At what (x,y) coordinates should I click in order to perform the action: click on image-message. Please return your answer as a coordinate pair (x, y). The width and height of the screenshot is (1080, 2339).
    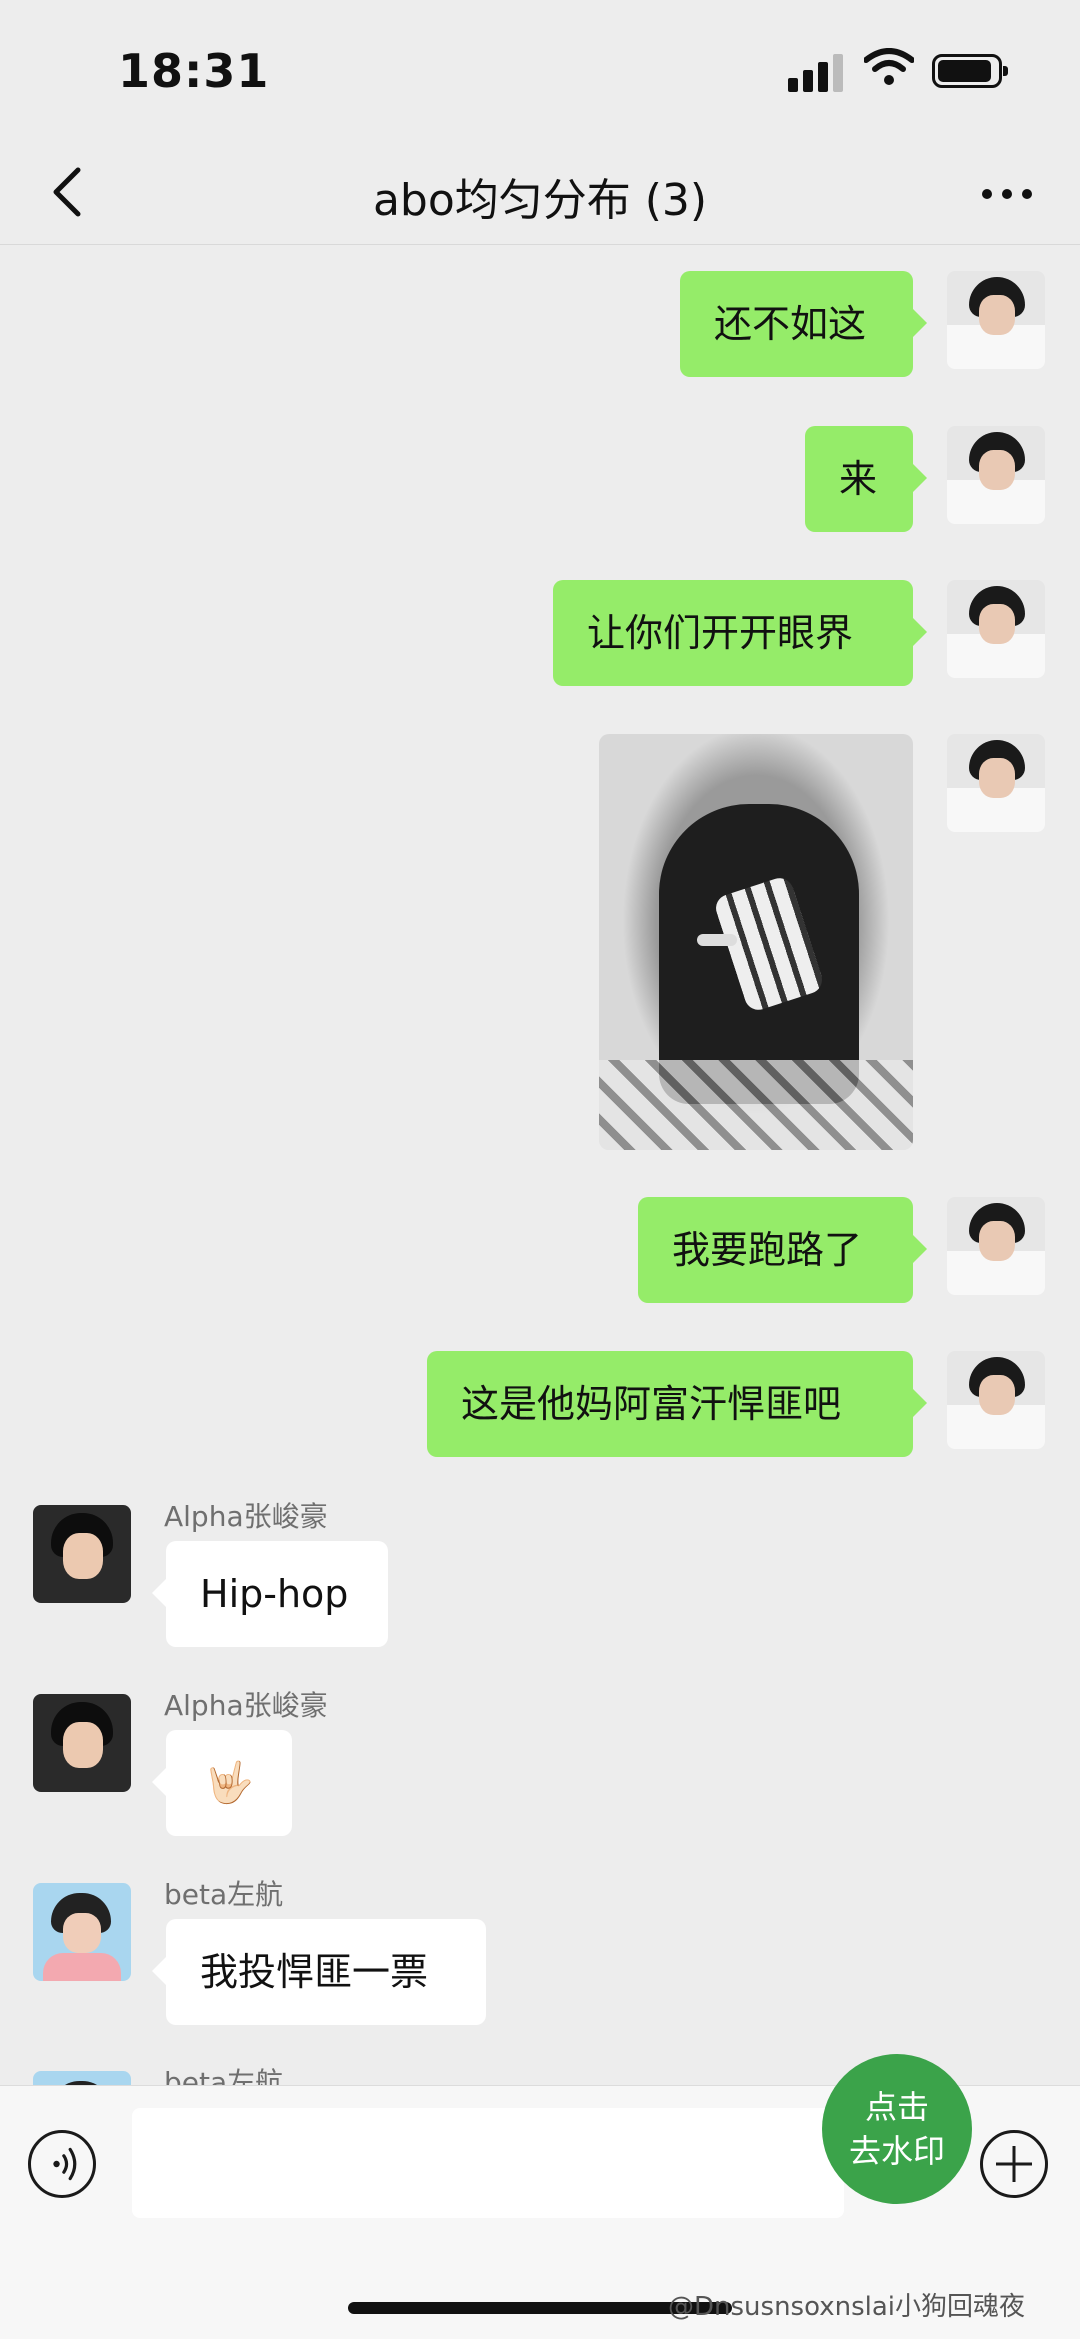
    Looking at the image, I should click on (756, 942).